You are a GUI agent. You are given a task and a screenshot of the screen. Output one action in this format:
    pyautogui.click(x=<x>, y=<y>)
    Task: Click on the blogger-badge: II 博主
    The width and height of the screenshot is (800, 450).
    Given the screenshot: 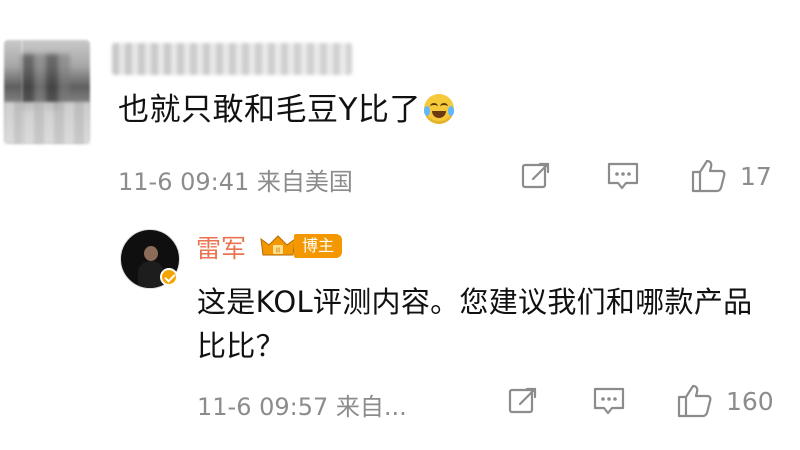 What is the action you would take?
    pyautogui.click(x=301, y=246)
    